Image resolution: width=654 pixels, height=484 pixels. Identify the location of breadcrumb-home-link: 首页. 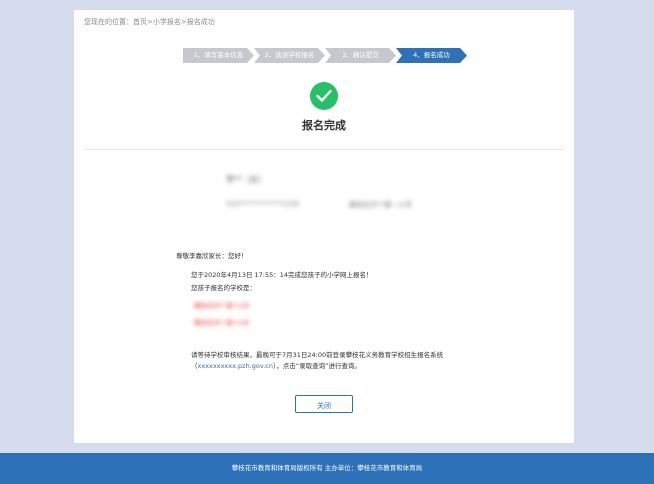
(140, 22).